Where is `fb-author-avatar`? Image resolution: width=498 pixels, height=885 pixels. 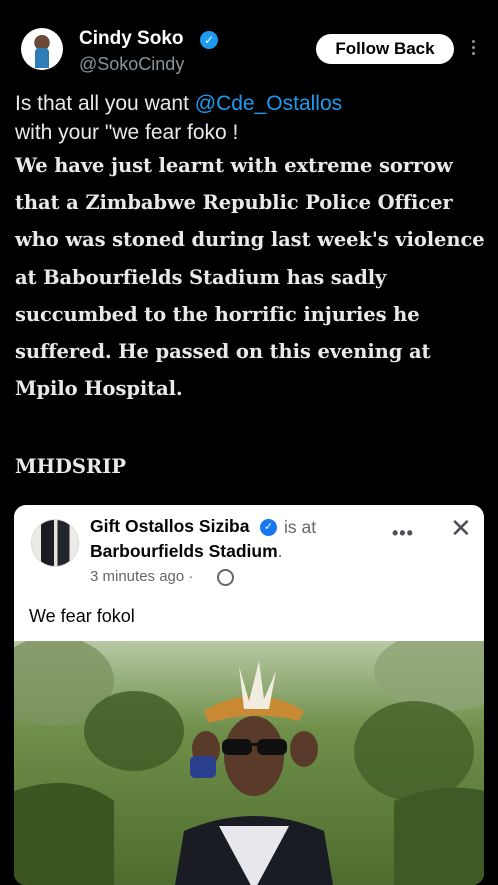
fb-author-avatar is located at coordinates (55, 543).